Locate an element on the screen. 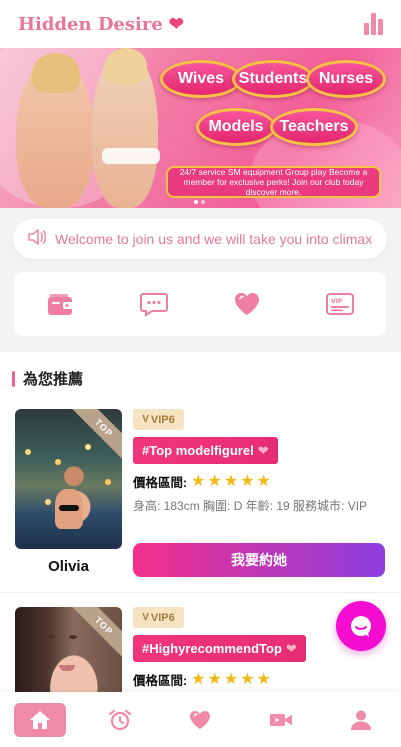  profile-title-chip: #HighyrecommendTop ❤ is located at coordinates (219, 648).